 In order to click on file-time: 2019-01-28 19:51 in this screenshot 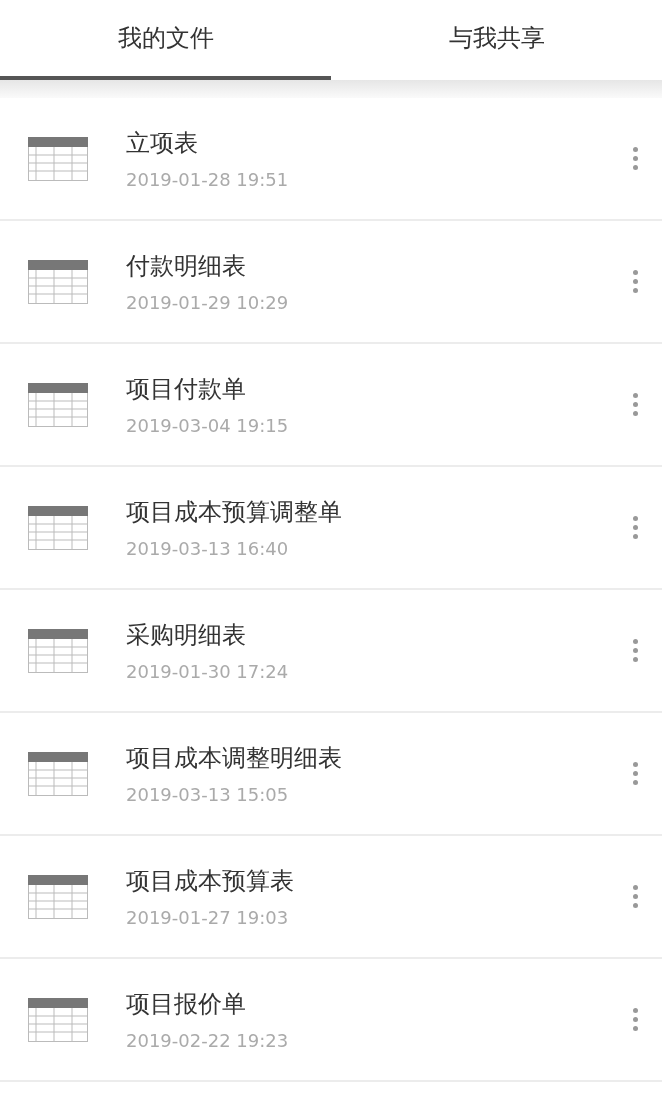, I will do `click(208, 179)`.